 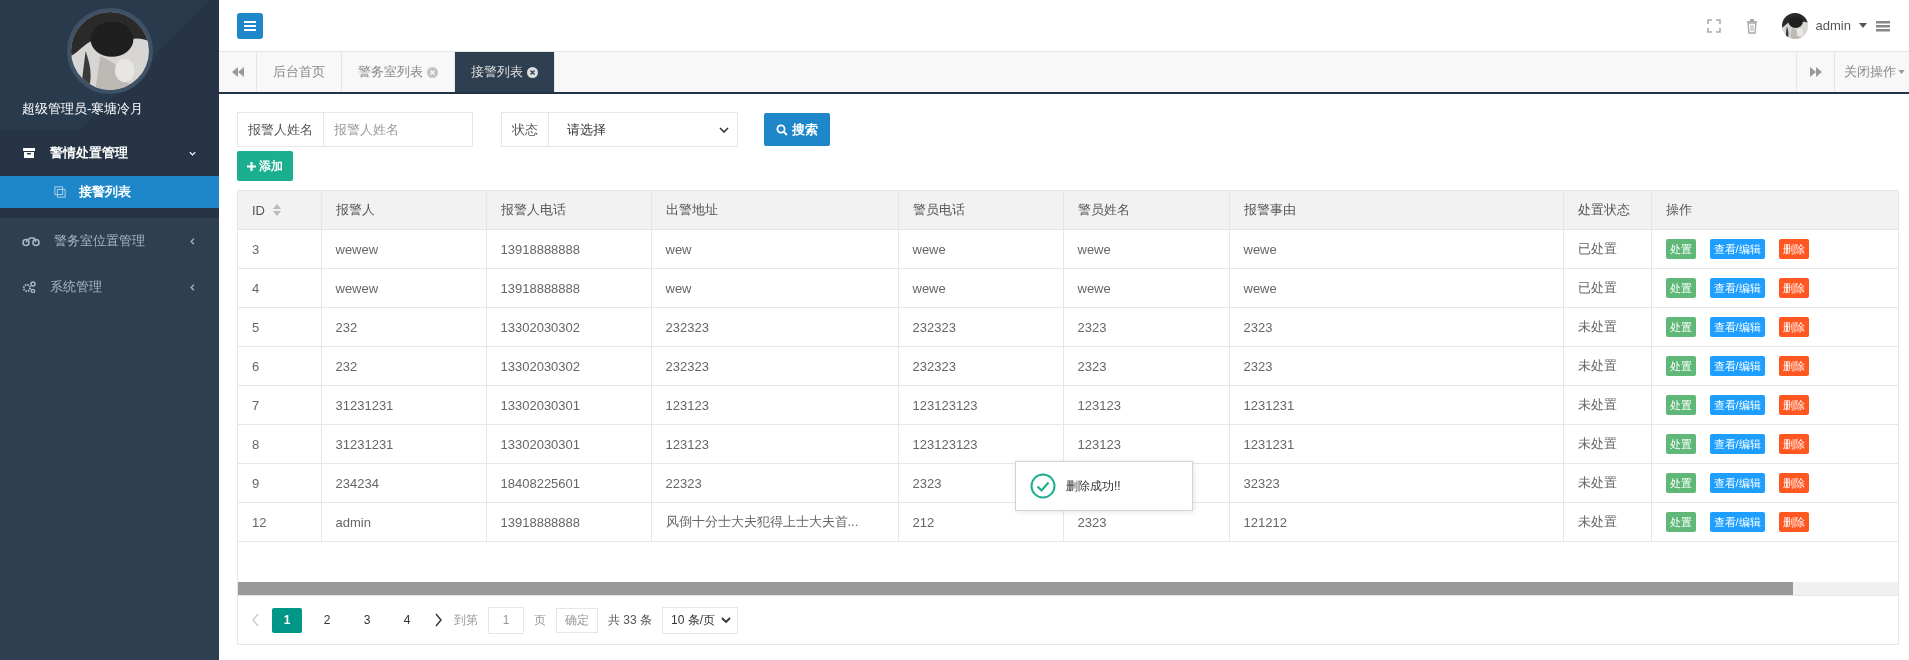 What do you see at coordinates (466, 620) in the screenshot?
I see `goto-label: 到第` at bounding box center [466, 620].